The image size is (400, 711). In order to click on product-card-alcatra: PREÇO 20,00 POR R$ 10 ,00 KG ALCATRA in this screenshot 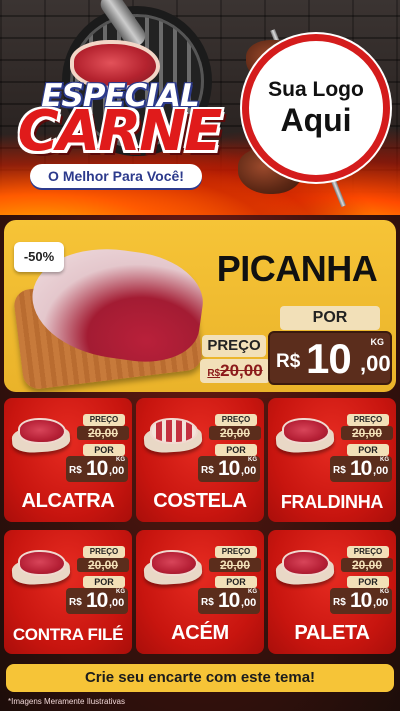, I will do `click(68, 460)`.